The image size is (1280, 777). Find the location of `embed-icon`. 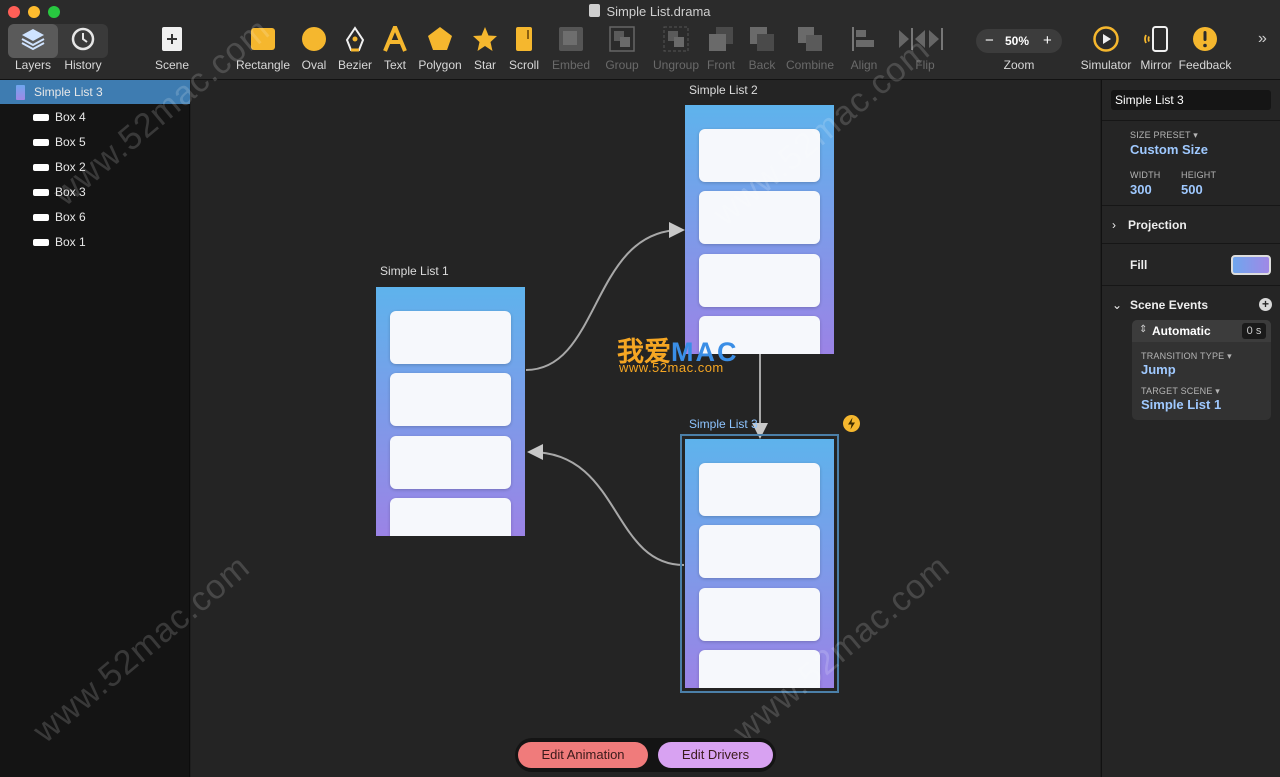

embed-icon is located at coordinates (571, 39).